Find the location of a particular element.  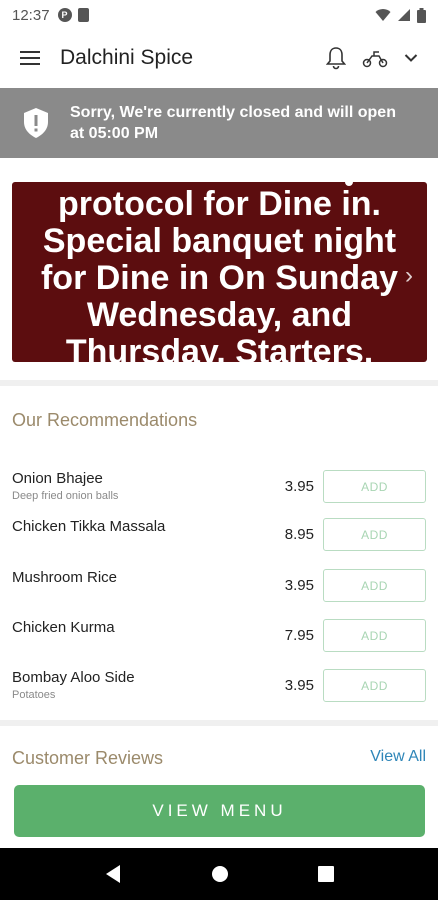

item-description: Deep fried onion balls is located at coordinates (65, 496).